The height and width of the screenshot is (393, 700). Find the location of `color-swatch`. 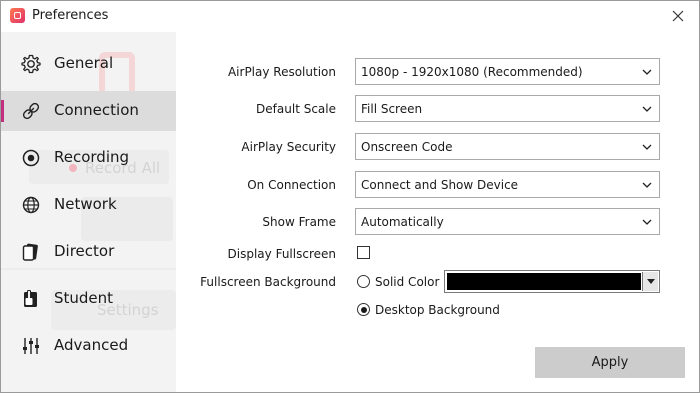

color-swatch is located at coordinates (544, 281).